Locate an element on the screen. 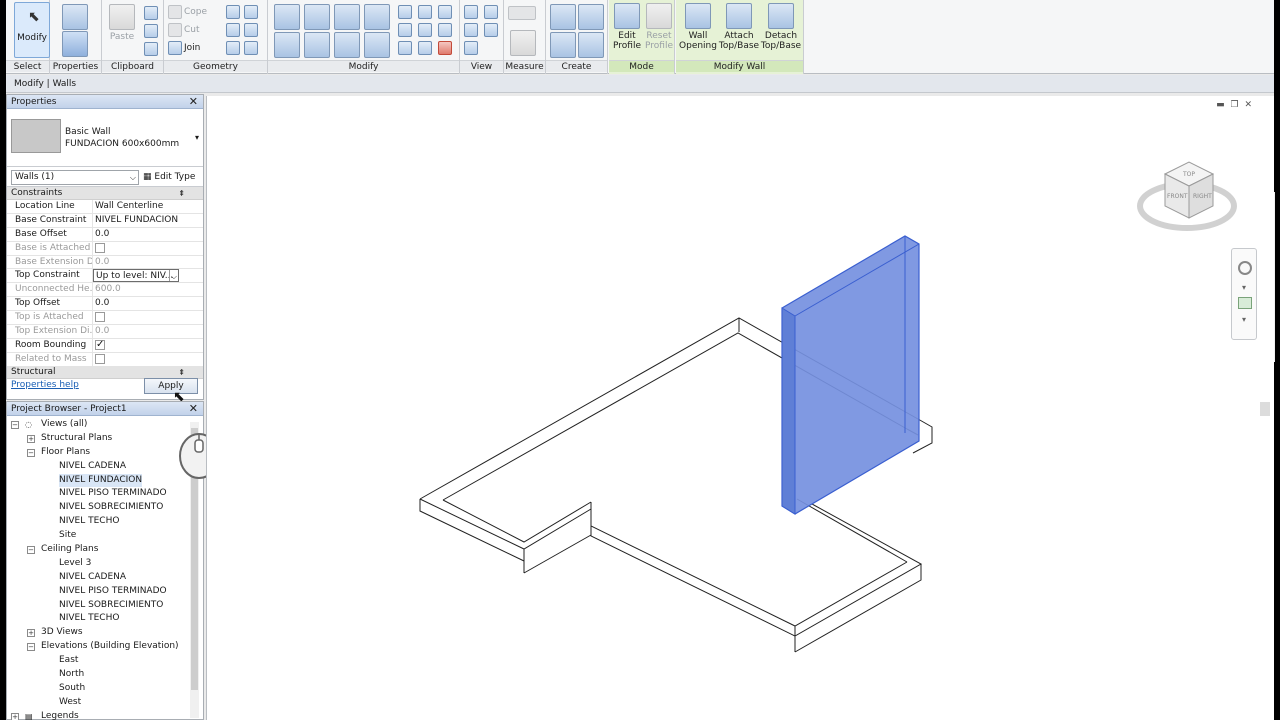  type-properties-icon is located at coordinates (75, 17).